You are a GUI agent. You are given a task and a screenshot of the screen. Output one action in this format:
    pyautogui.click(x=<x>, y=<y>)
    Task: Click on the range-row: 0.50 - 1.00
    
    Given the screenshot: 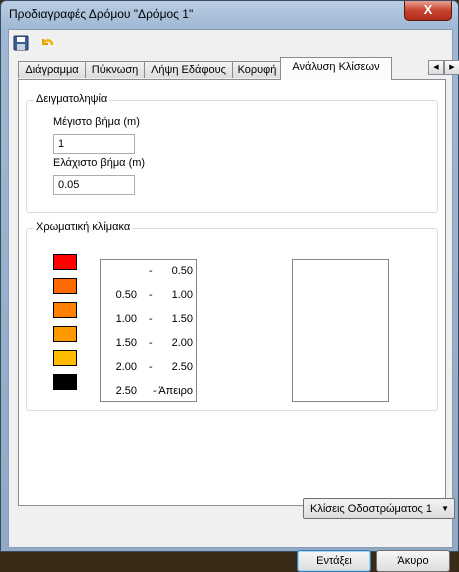 What is the action you would take?
    pyautogui.click(x=149, y=296)
    